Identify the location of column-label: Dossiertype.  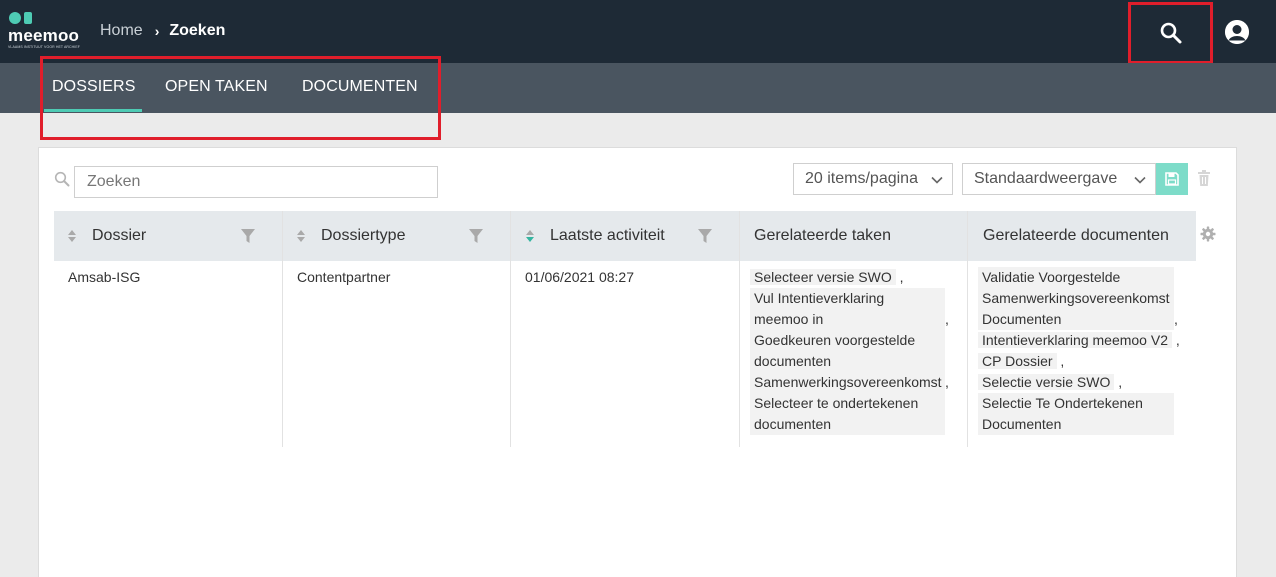
(363, 235).